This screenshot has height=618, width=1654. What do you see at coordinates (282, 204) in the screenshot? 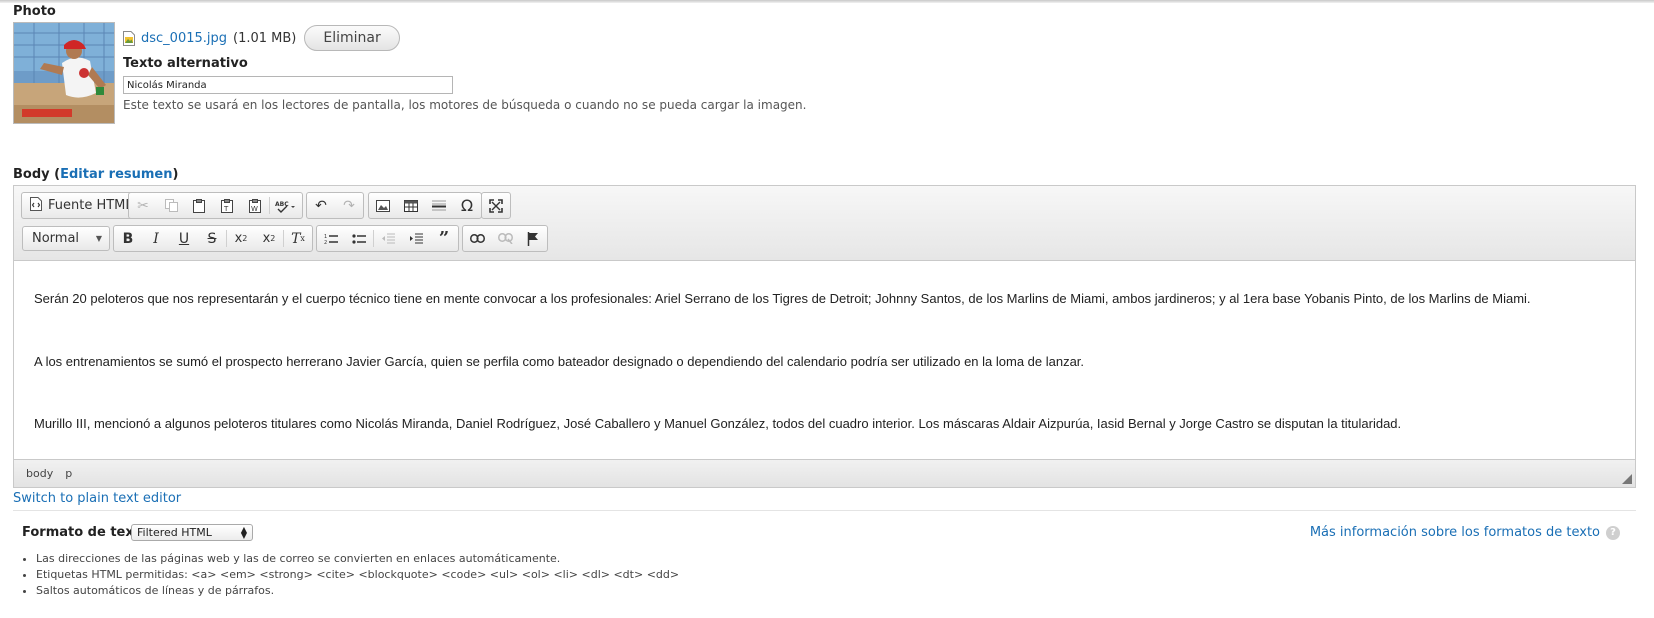
I see `svg-text: ABC` at bounding box center [282, 204].